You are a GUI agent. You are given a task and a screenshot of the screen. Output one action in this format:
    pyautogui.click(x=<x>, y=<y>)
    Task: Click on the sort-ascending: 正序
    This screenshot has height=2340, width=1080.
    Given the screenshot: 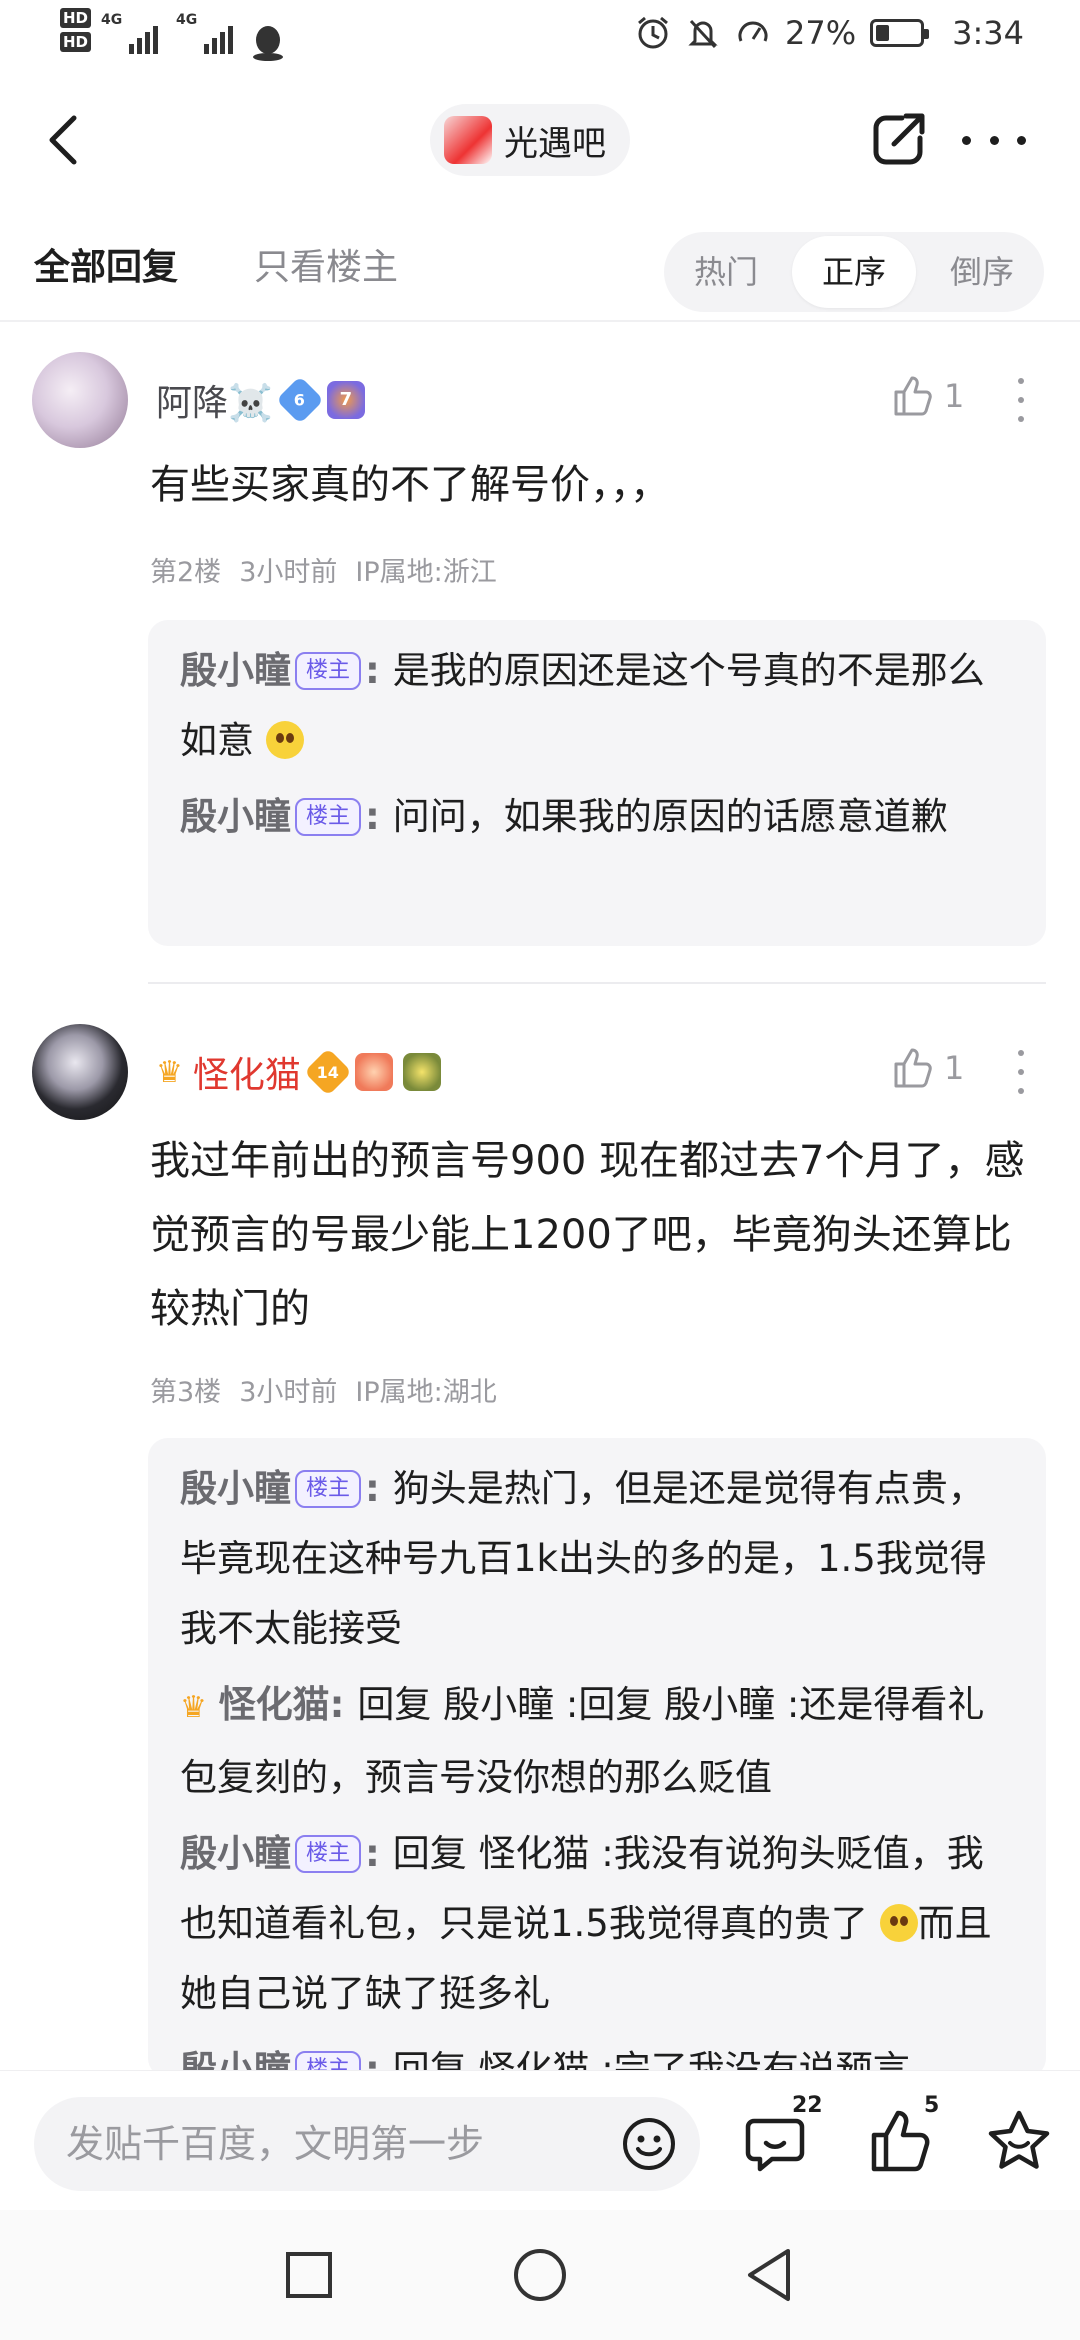 What is the action you would take?
    pyautogui.click(x=854, y=272)
    